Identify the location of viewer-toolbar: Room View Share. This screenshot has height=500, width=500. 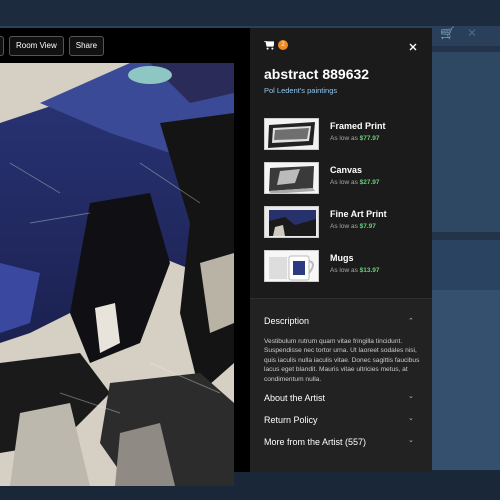
(52, 46).